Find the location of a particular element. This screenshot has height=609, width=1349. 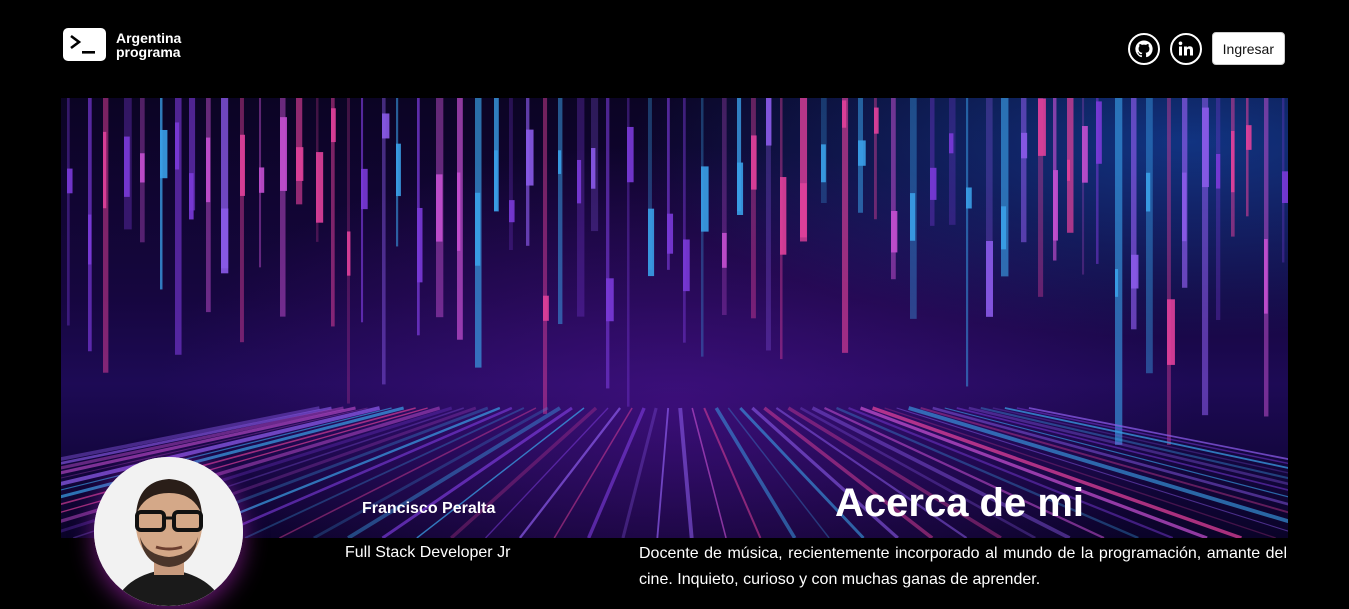

login-button: Ingresar is located at coordinates (1248, 48).